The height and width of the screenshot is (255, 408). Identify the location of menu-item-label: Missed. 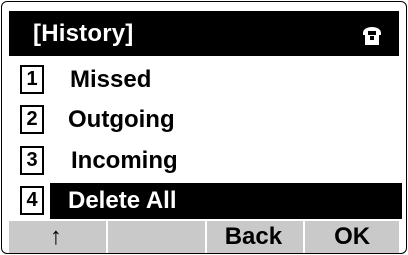
(111, 79).